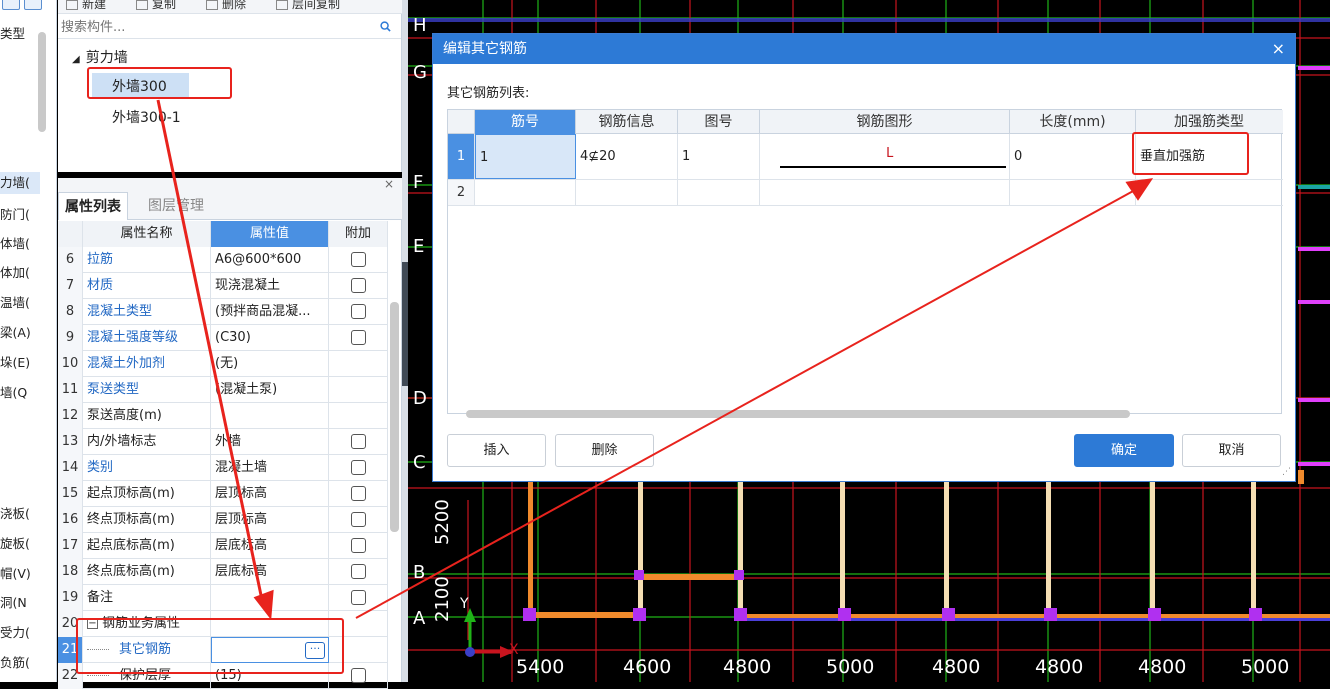 This screenshot has width=1330, height=689. What do you see at coordinates (176, 206) in the screenshot?
I see `tab-layers: 图层管理` at bounding box center [176, 206].